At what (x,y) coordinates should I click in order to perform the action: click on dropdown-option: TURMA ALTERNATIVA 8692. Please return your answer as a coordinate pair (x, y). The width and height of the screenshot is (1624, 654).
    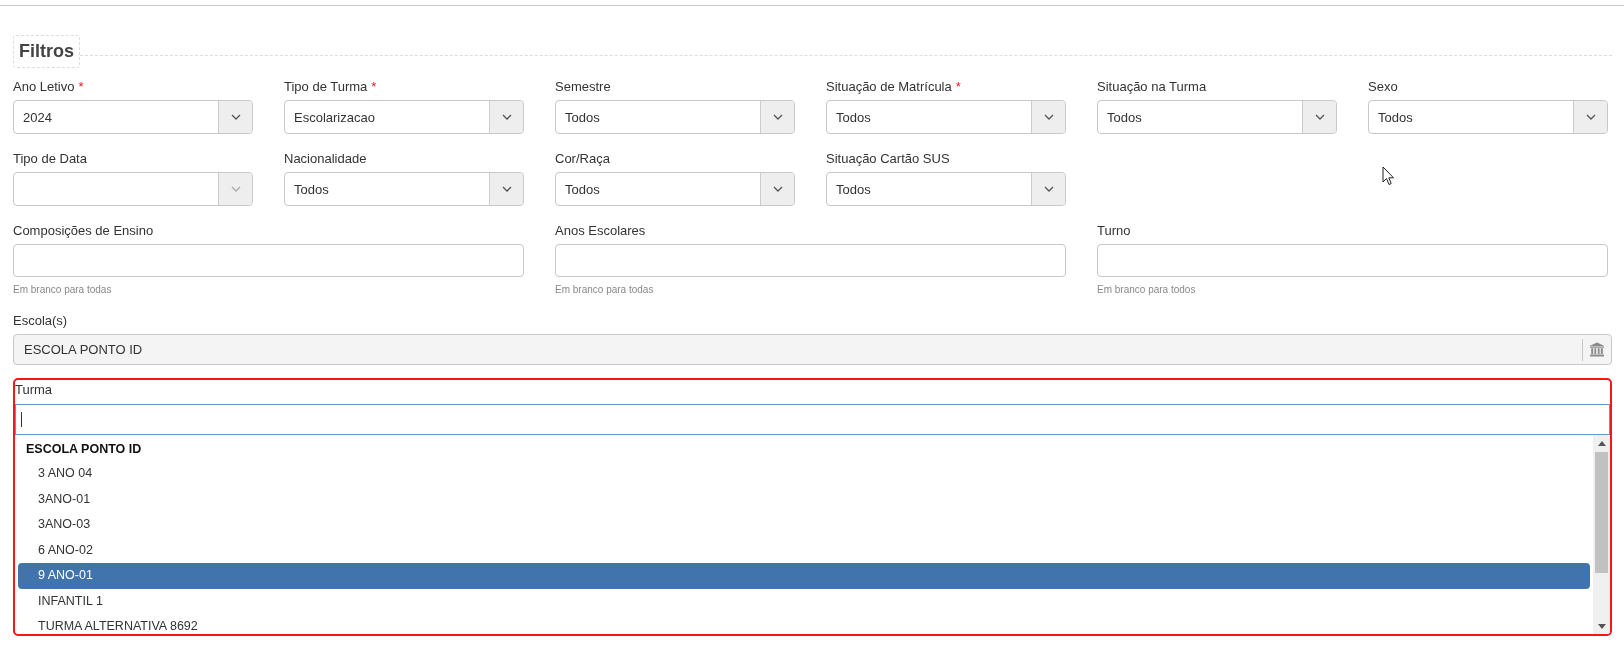
    Looking at the image, I should click on (804, 624).